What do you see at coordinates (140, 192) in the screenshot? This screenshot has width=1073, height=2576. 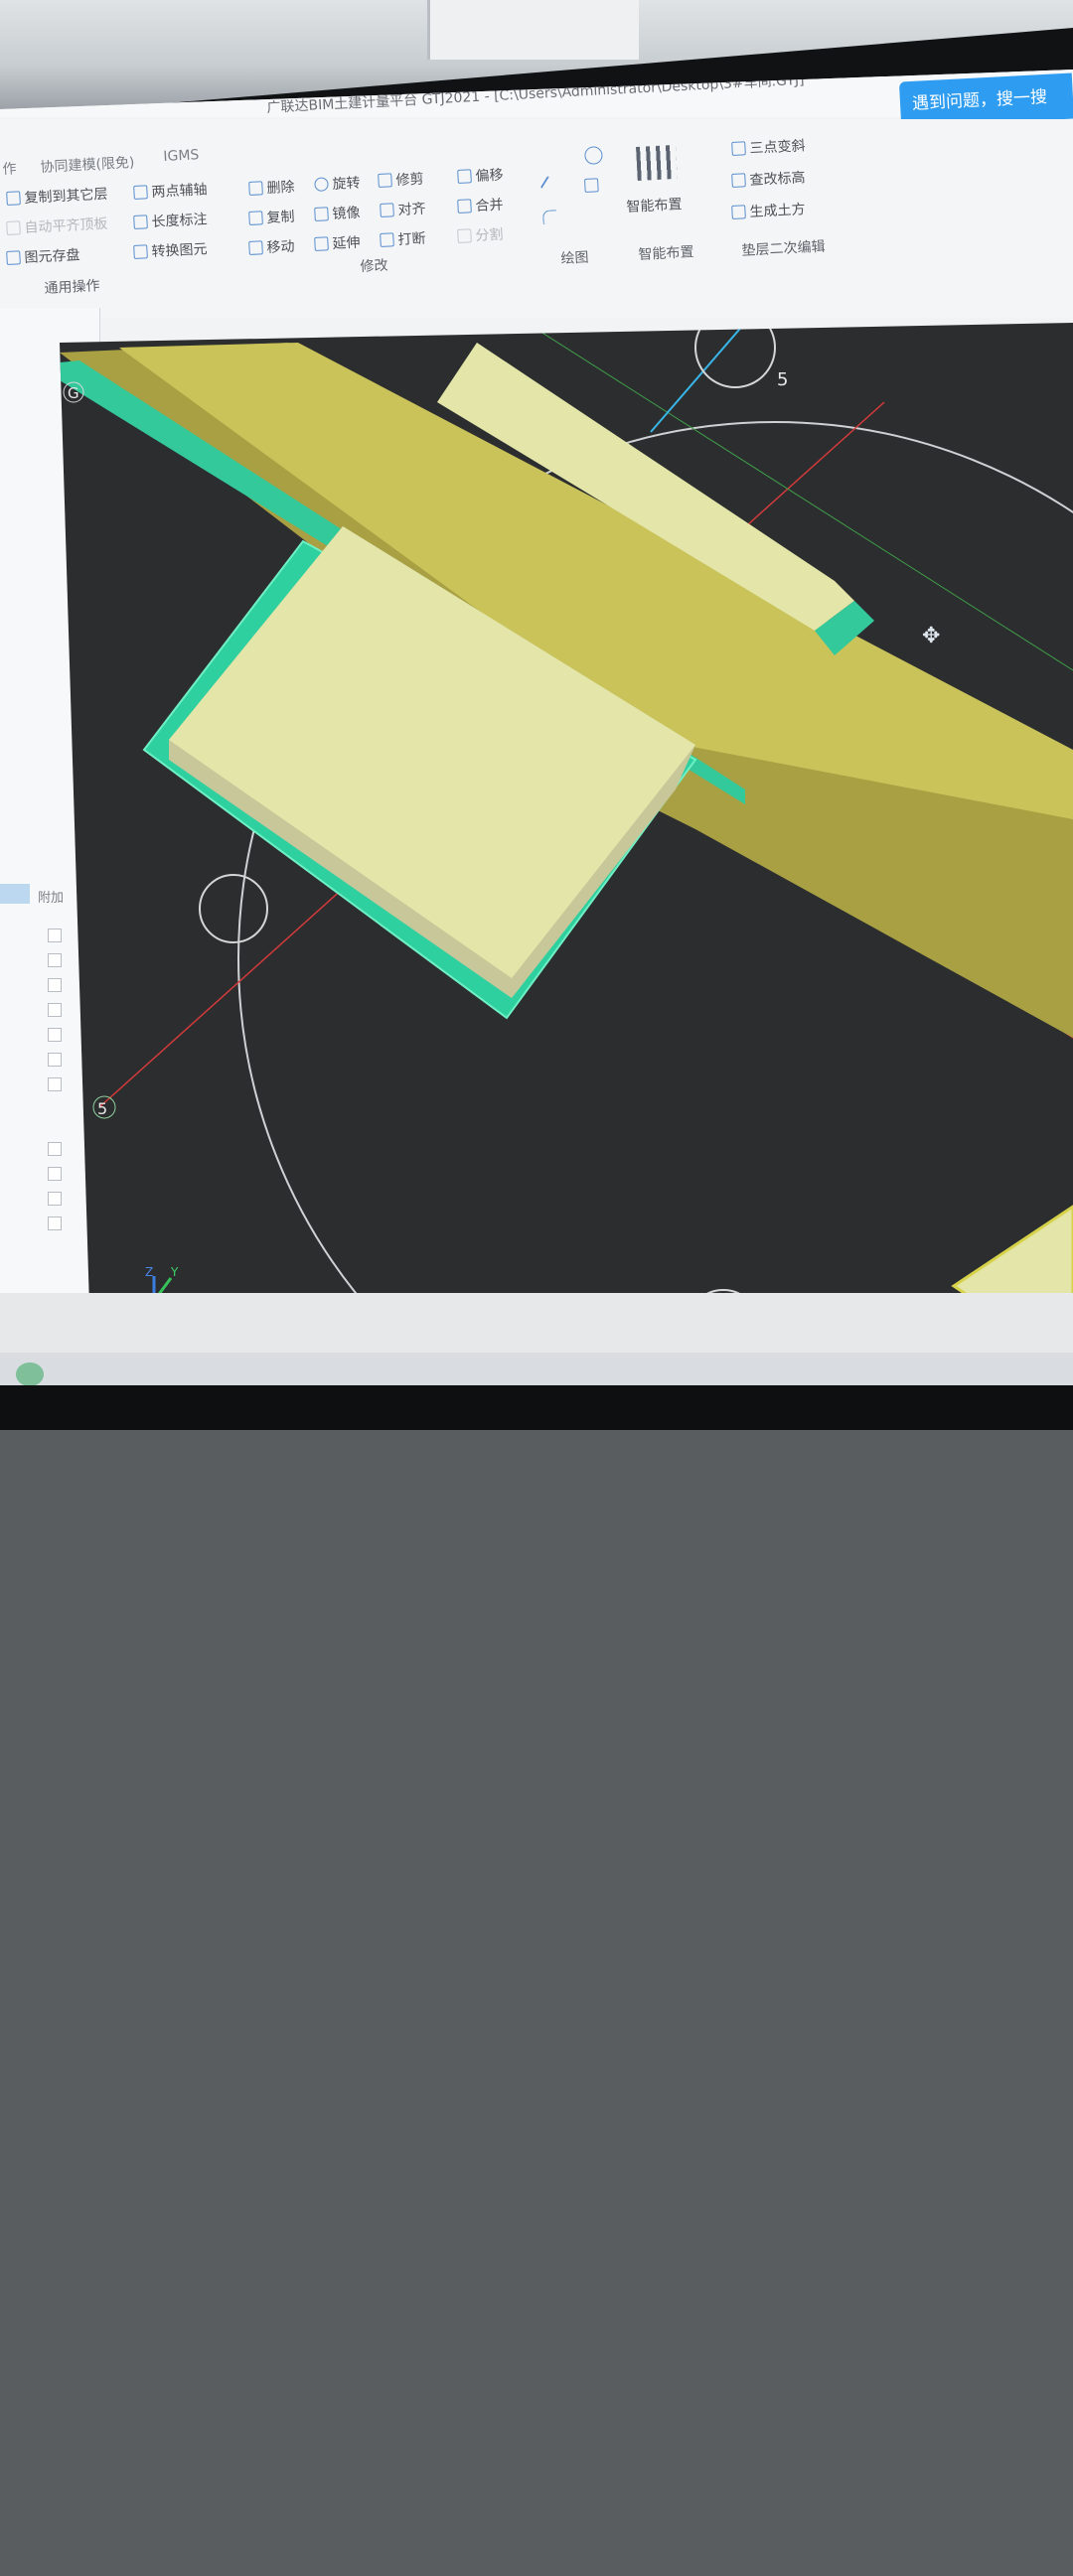 I see `axis-icon` at bounding box center [140, 192].